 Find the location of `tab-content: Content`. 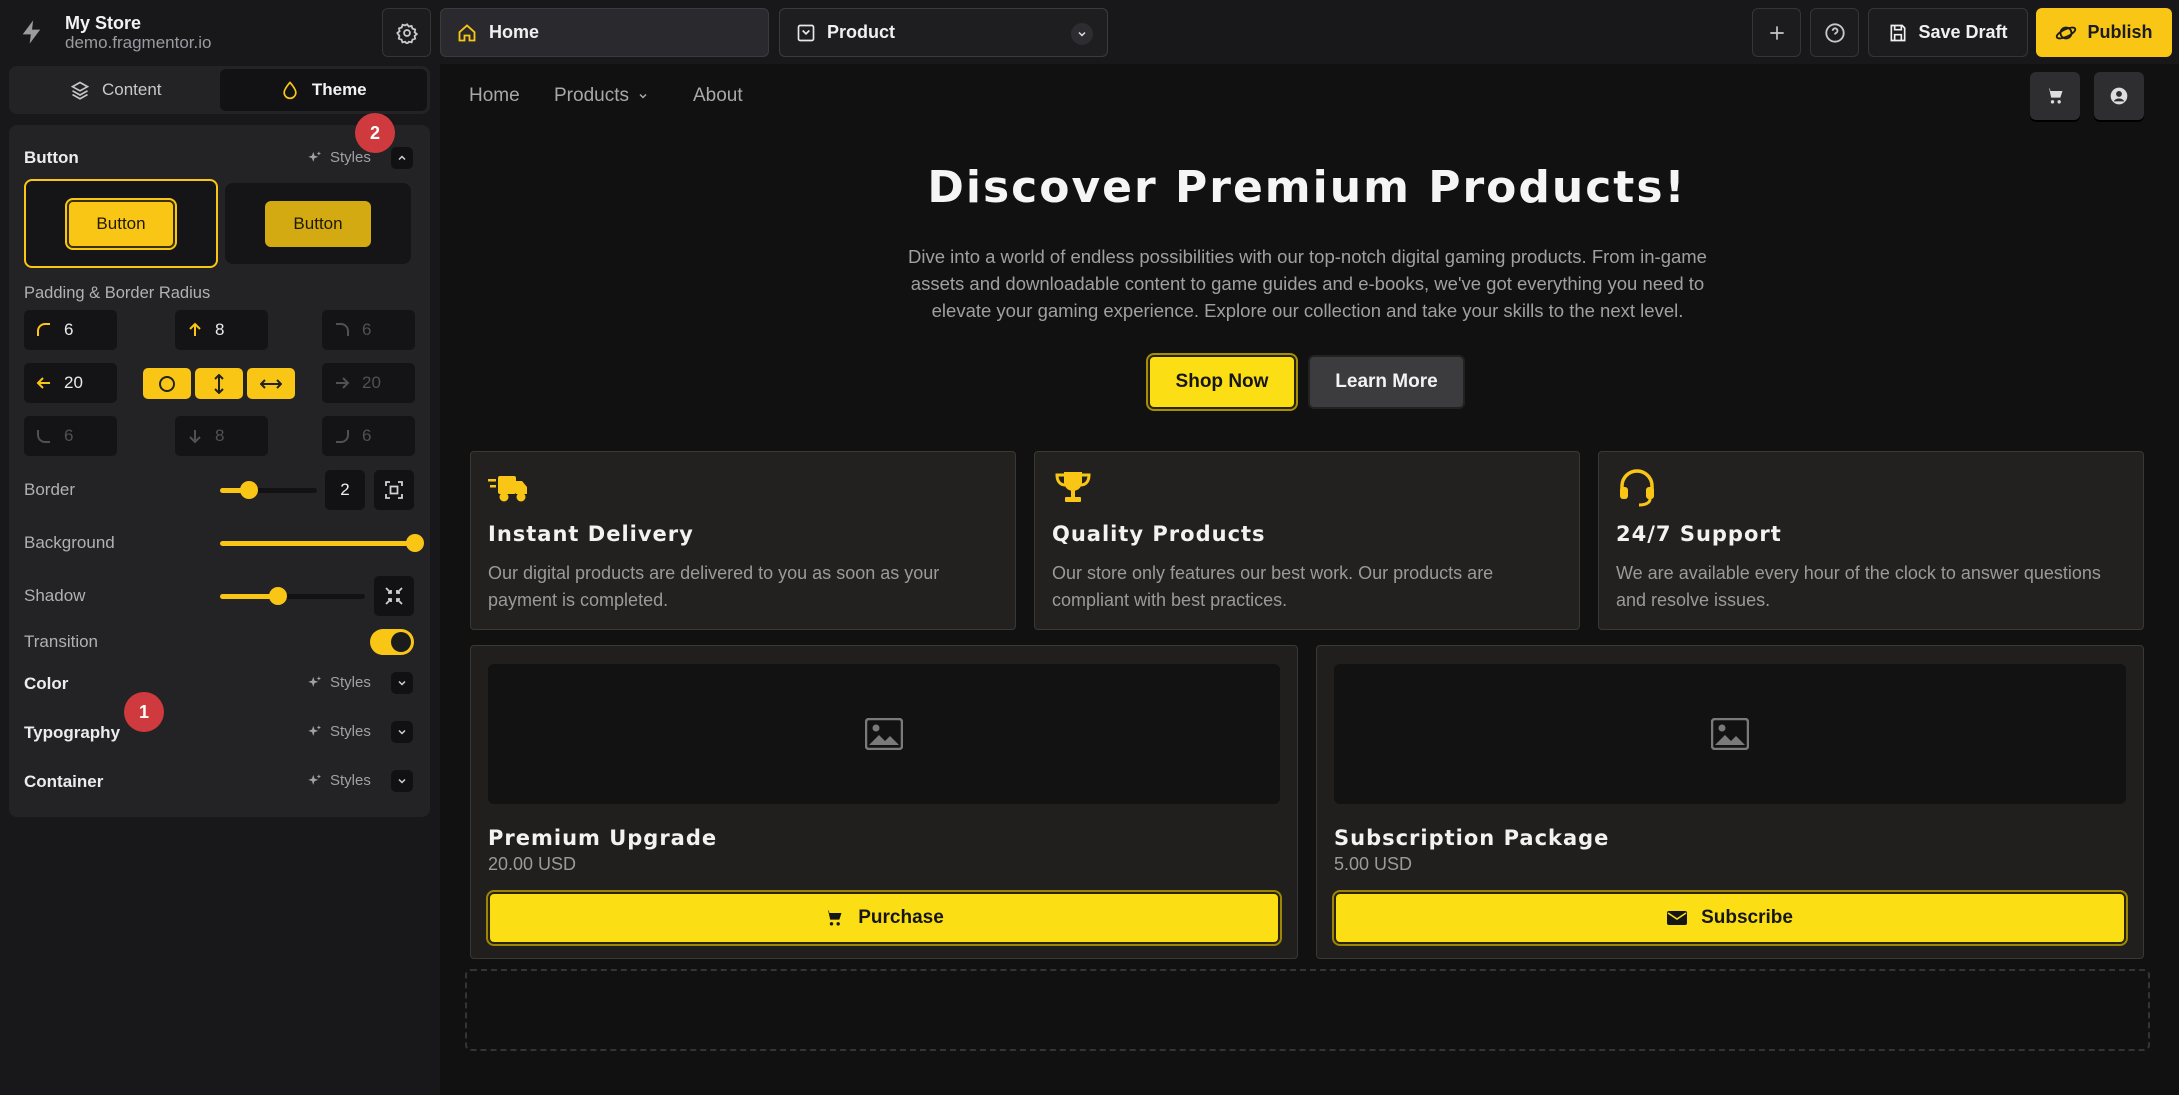

tab-content: Content is located at coordinates (116, 90).